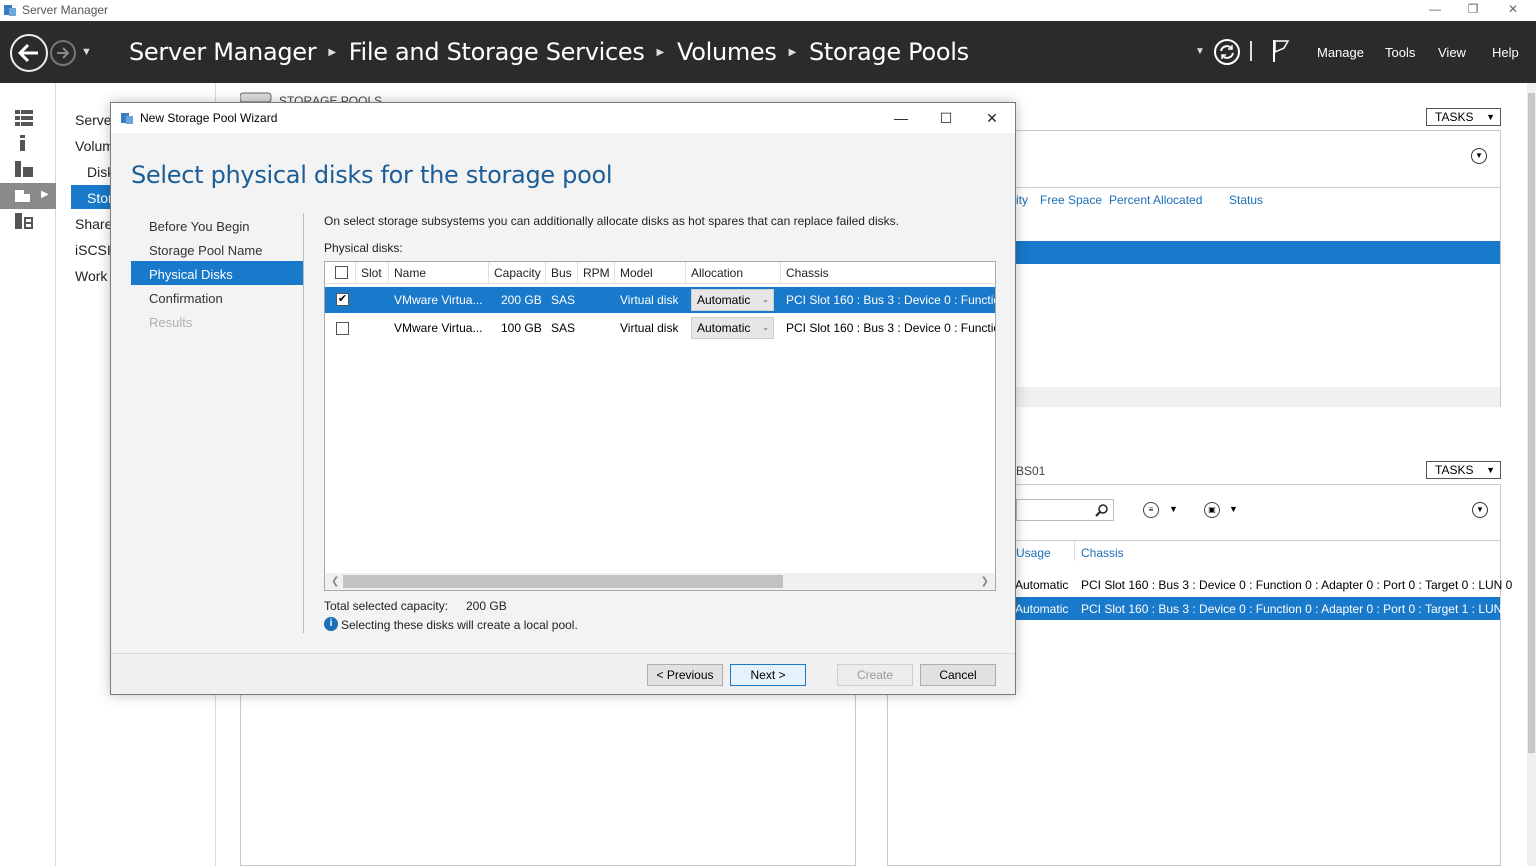 The height and width of the screenshot is (866, 1536). What do you see at coordinates (99, 172) in the screenshot?
I see `subnav-item-disks: Disks` at bounding box center [99, 172].